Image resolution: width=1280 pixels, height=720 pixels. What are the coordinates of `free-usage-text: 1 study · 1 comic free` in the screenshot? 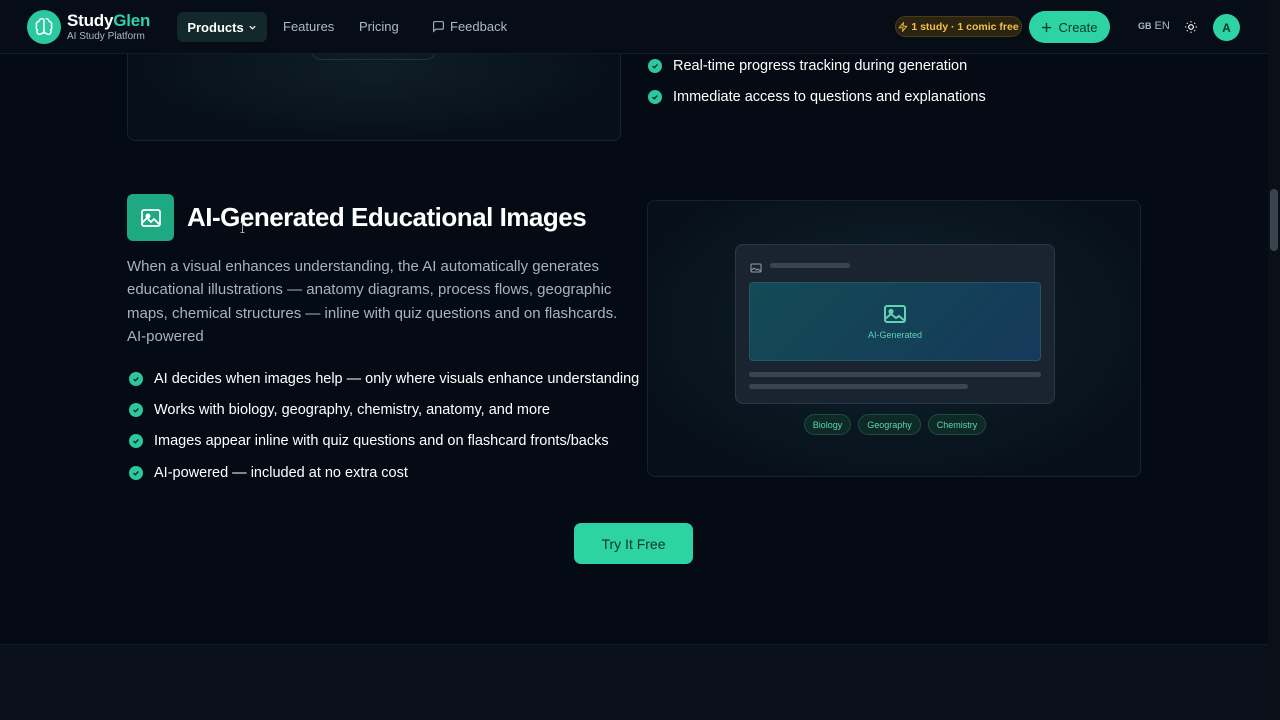 It's located at (965, 26).